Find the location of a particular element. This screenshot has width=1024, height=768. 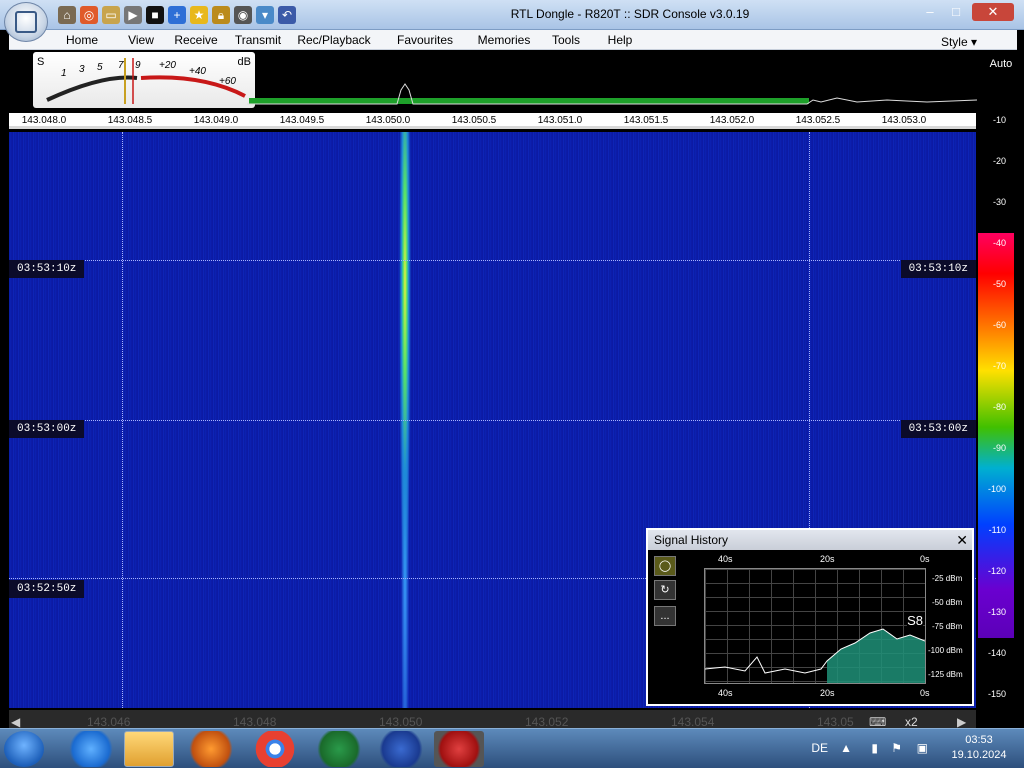

menu-tools: Tools is located at coordinates (566, 39).